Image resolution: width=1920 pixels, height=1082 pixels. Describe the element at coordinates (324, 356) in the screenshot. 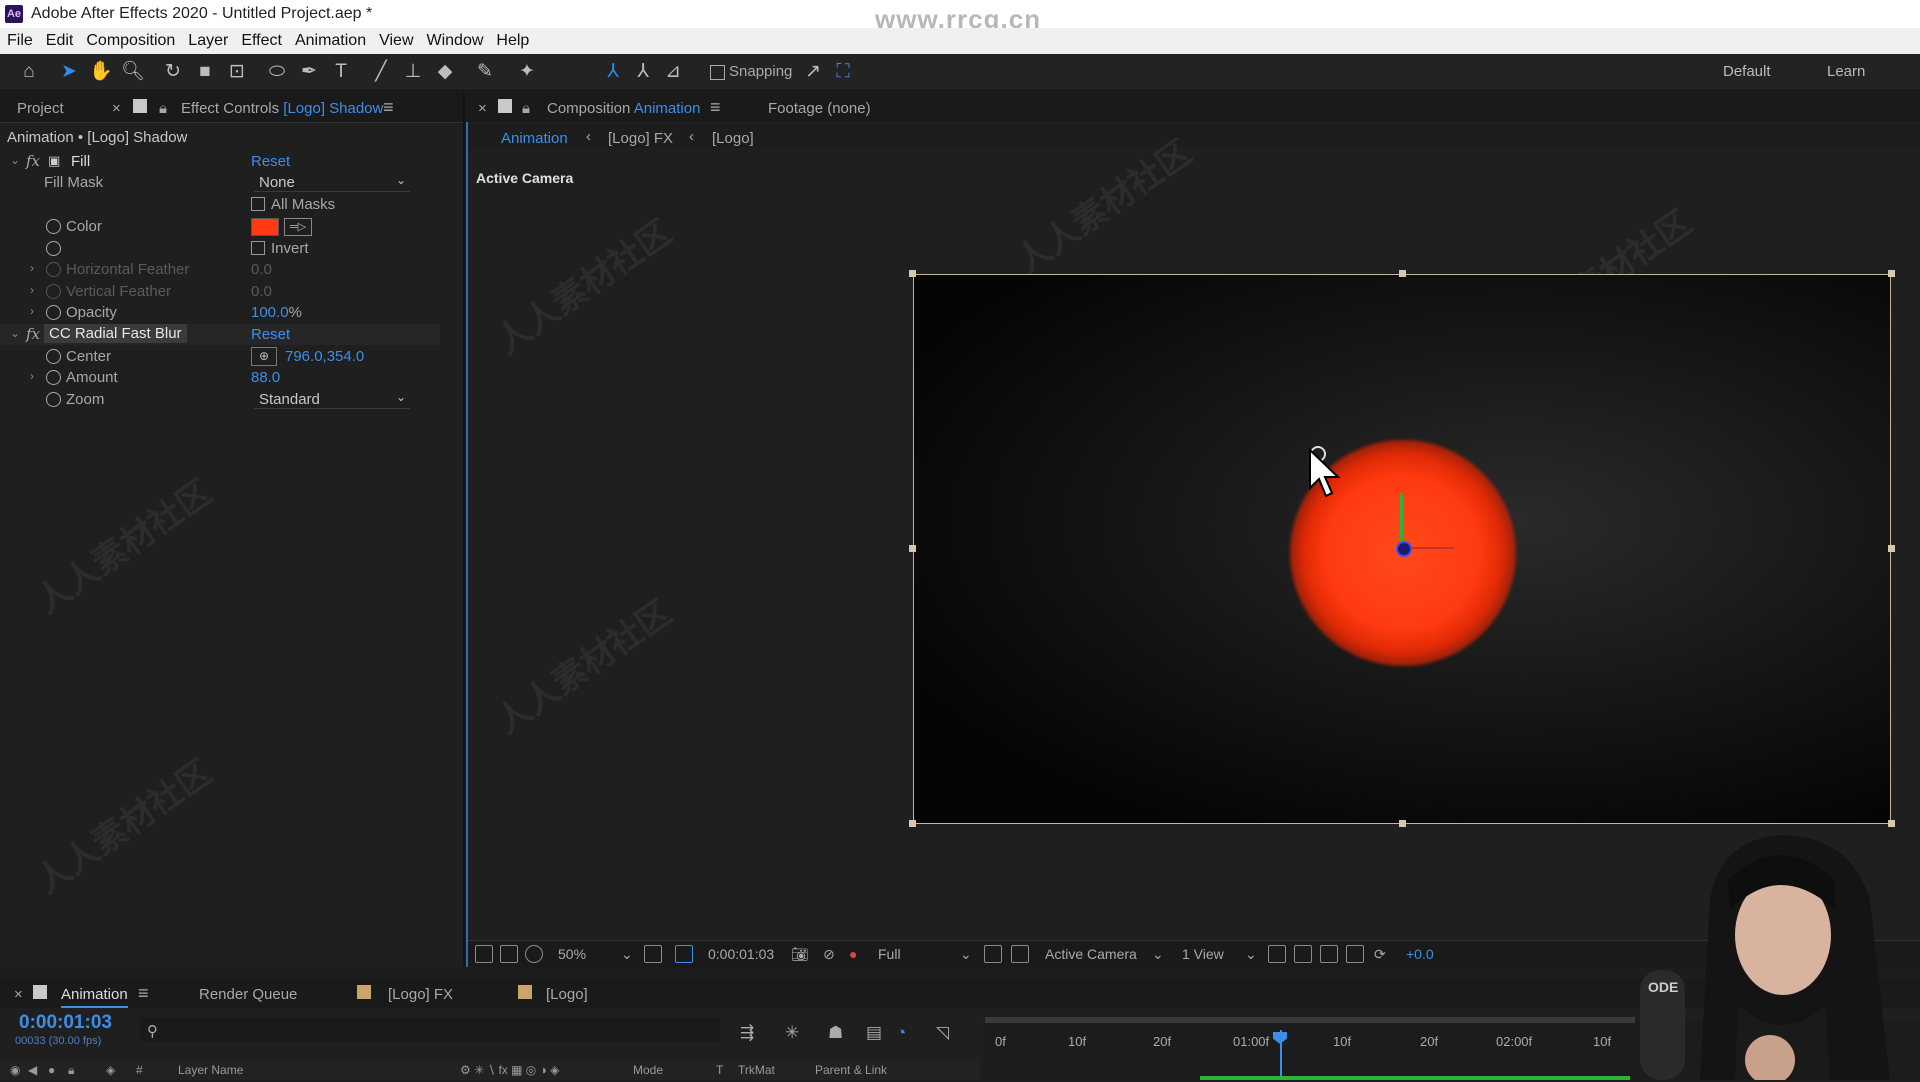

I see `center-value: 796.0,354.0` at that location.